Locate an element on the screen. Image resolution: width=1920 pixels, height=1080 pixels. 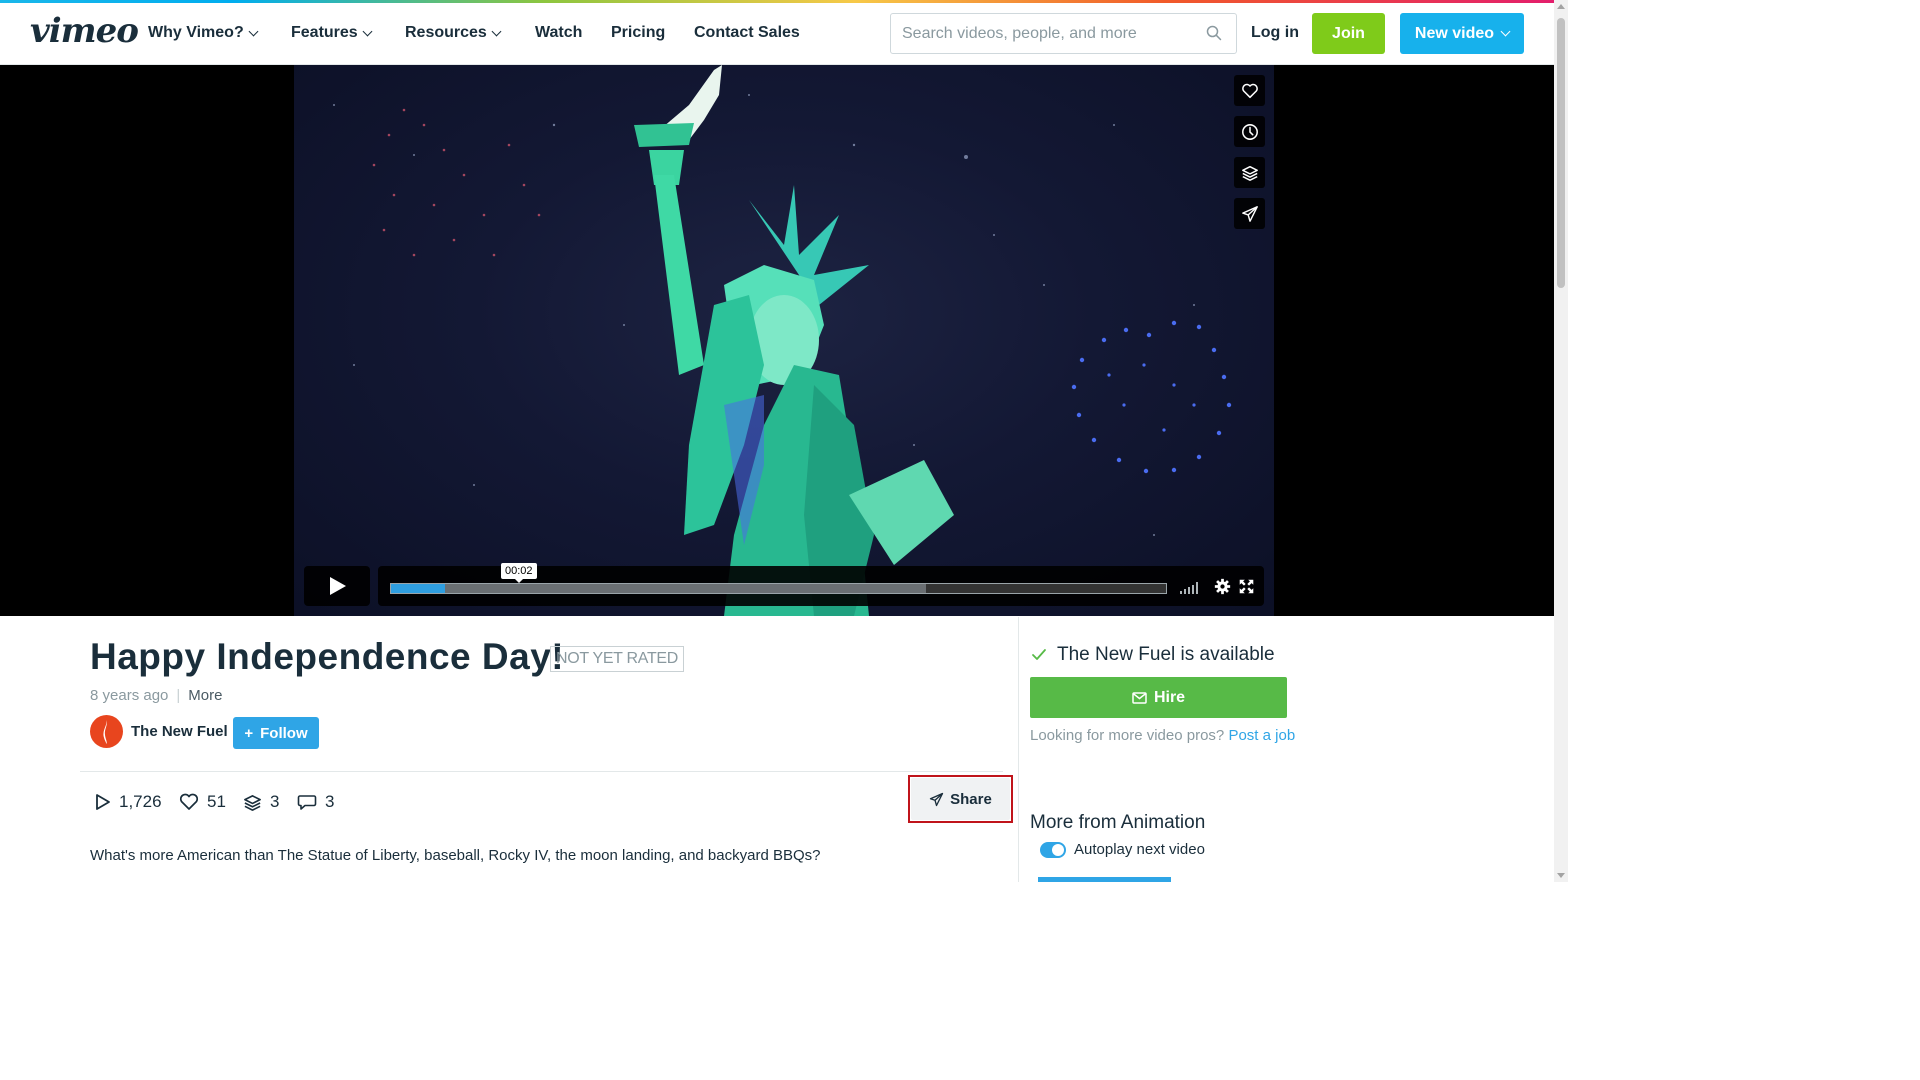
search-input is located at coordinates (1052, 33).